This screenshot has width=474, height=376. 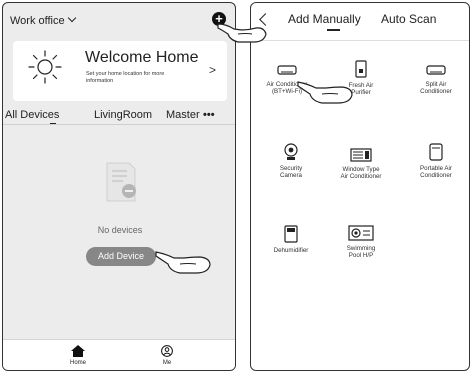 I want to click on location-selector: Work office, so click(x=43, y=20).